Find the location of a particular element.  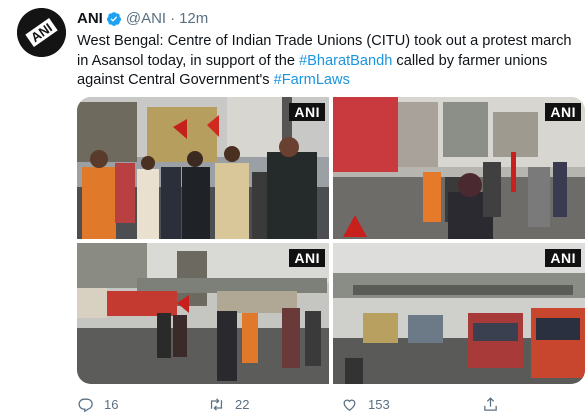

share-button is located at coordinates (490, 404).